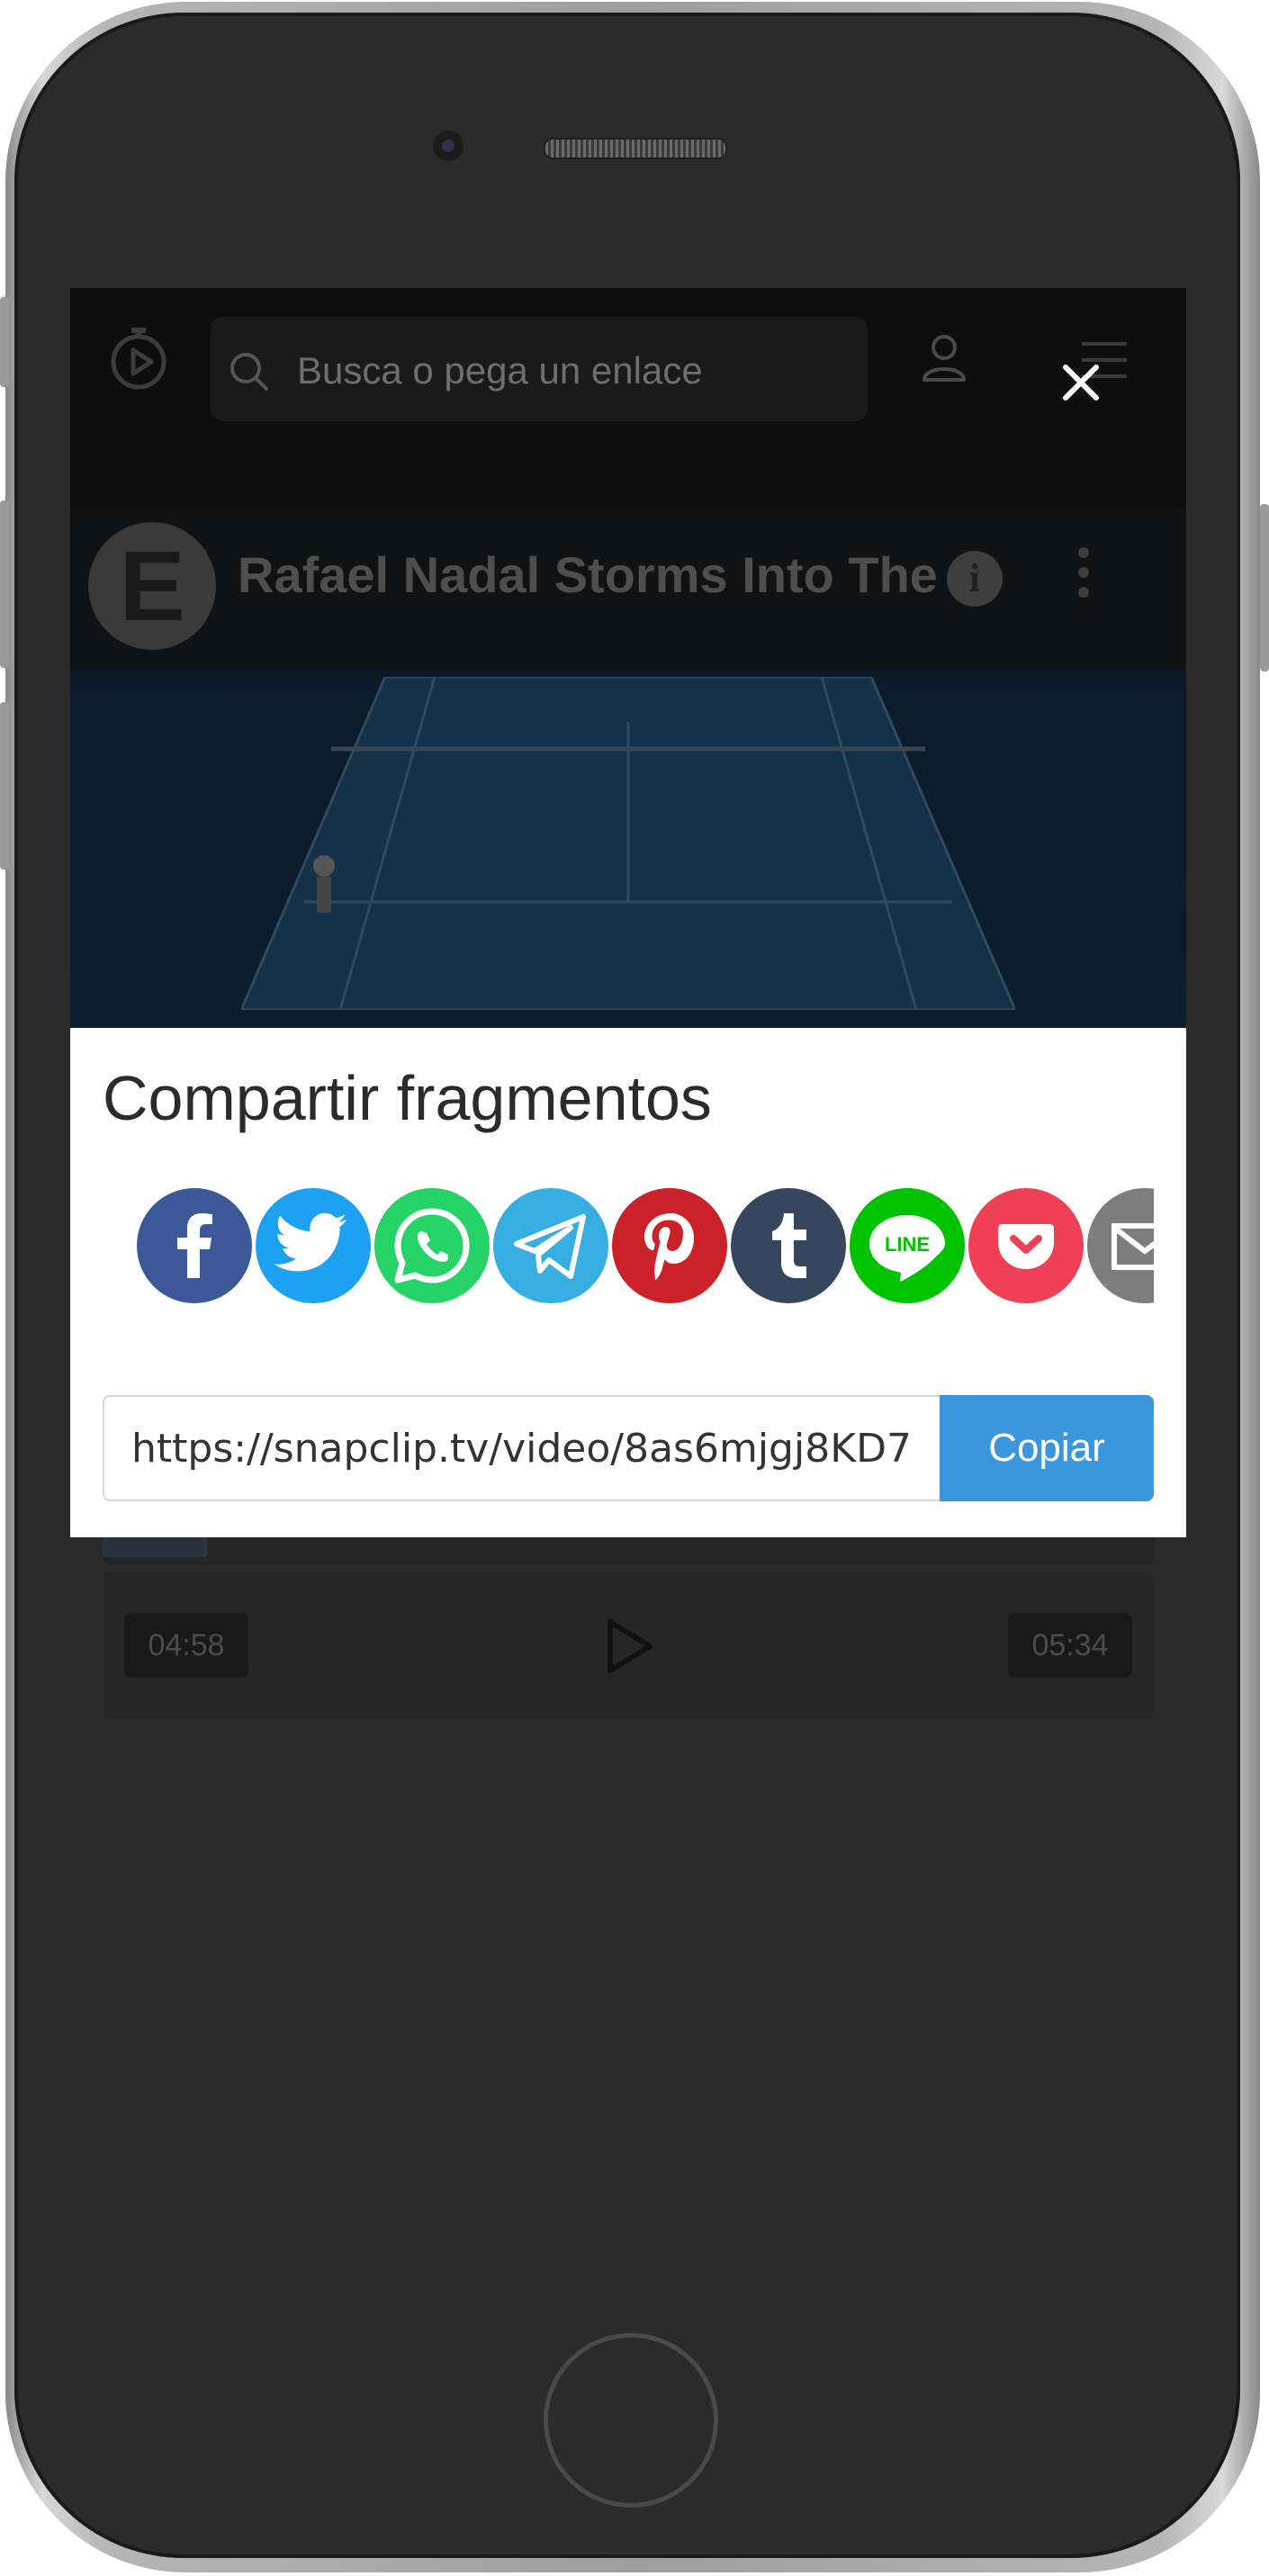 The image size is (1269, 2576). What do you see at coordinates (944, 357) in the screenshot?
I see `user-icon` at bounding box center [944, 357].